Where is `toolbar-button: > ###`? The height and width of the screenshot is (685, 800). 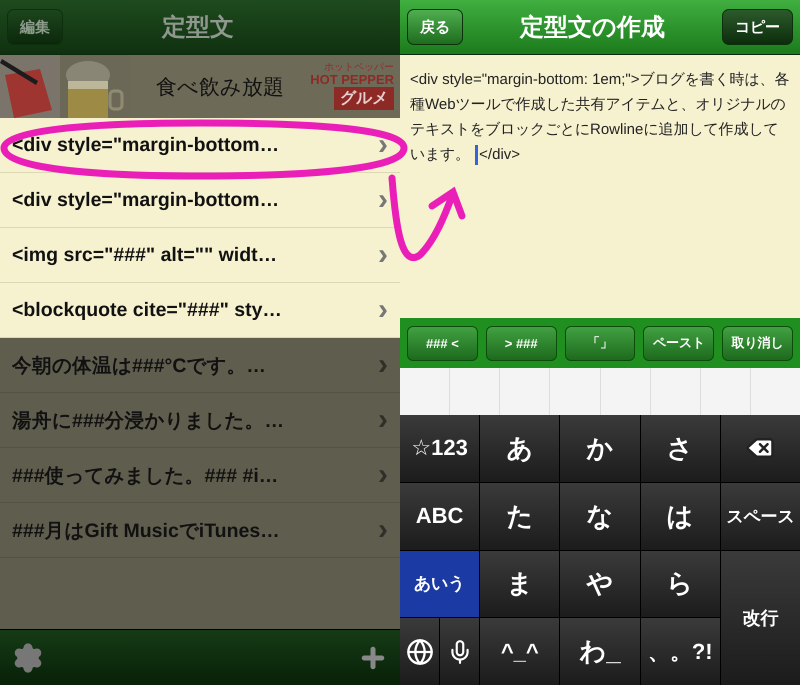 toolbar-button: > ### is located at coordinates (521, 343).